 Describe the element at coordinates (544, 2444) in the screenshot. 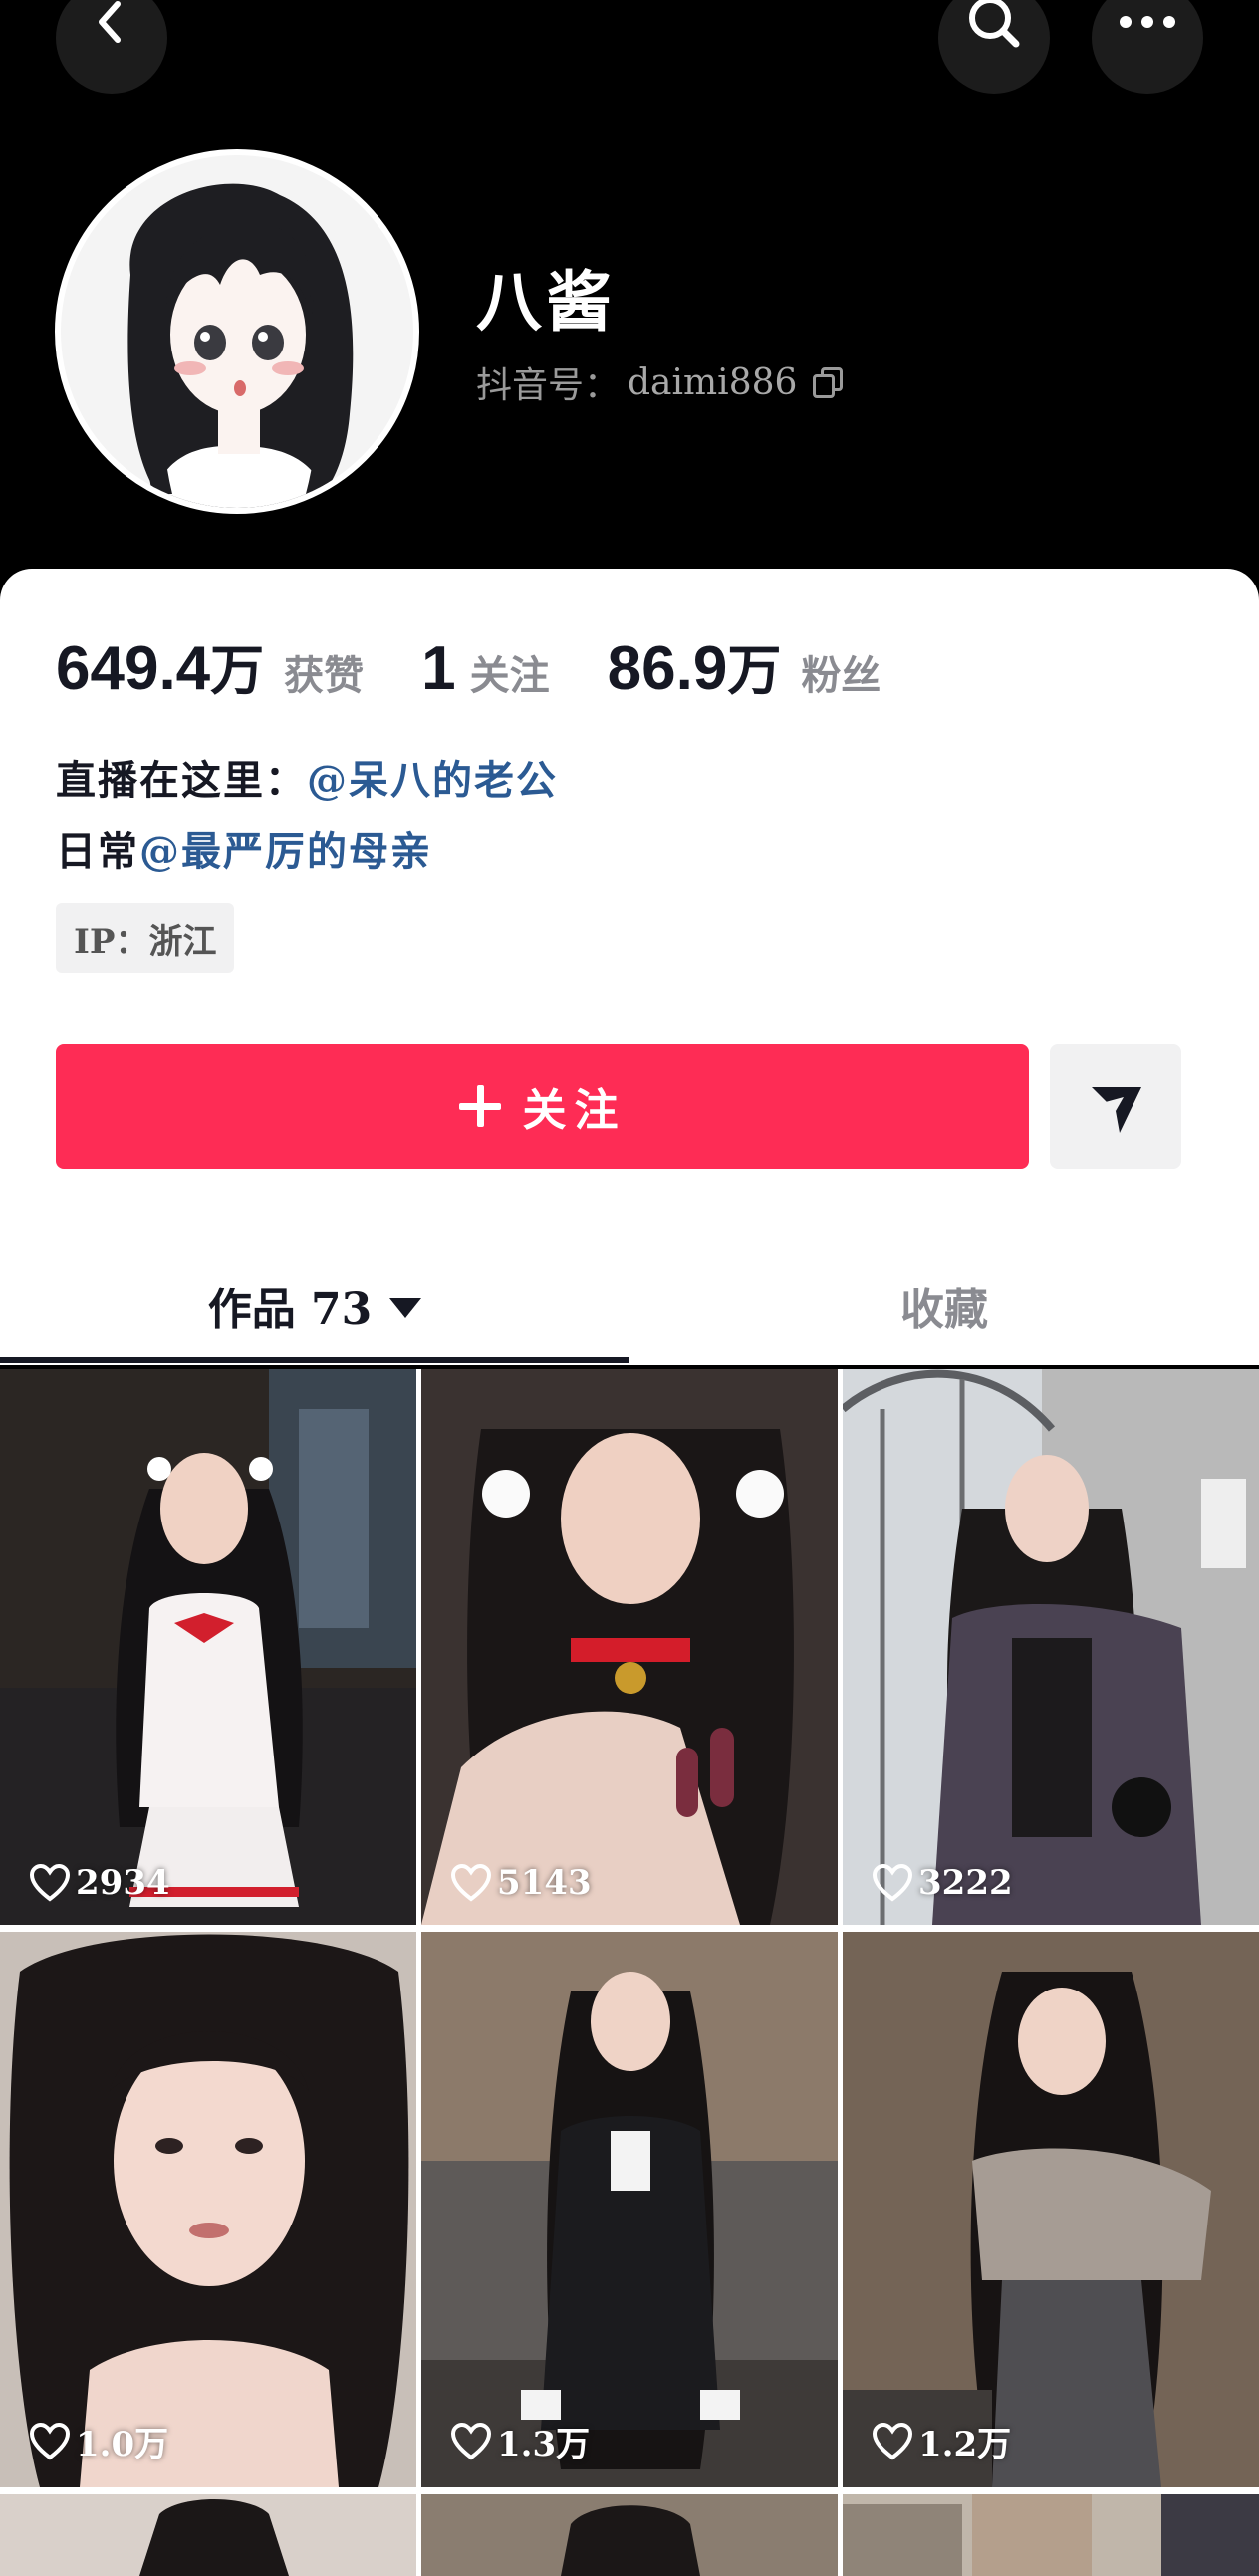

I see `like-count-value: 1.3万` at that location.